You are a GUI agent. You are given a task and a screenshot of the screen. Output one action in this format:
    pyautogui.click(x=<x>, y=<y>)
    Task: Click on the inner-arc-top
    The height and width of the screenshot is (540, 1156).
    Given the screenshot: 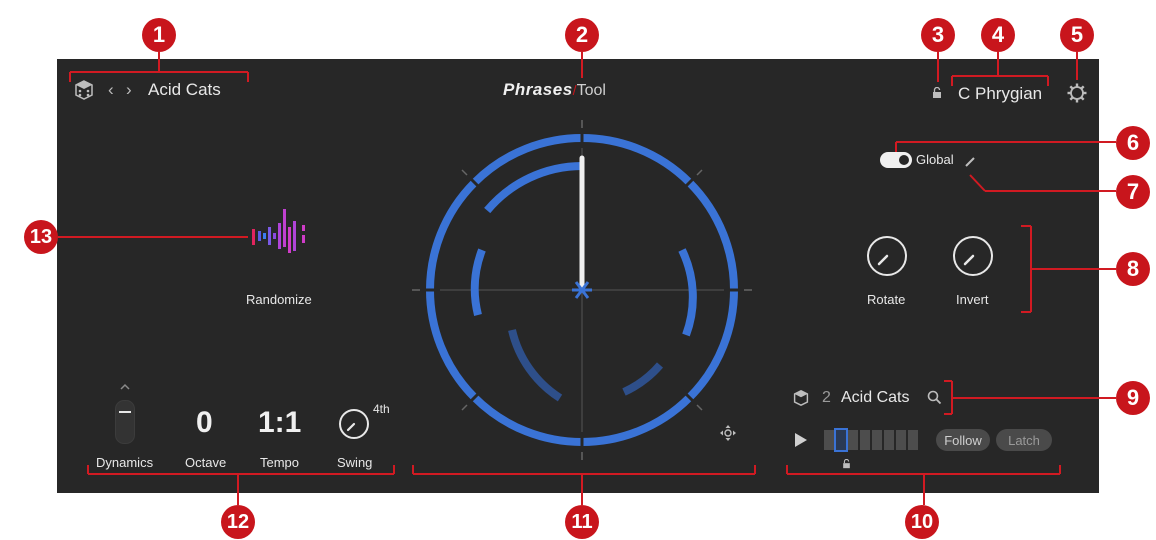 What is the action you would take?
    pyautogui.click(x=533, y=188)
    